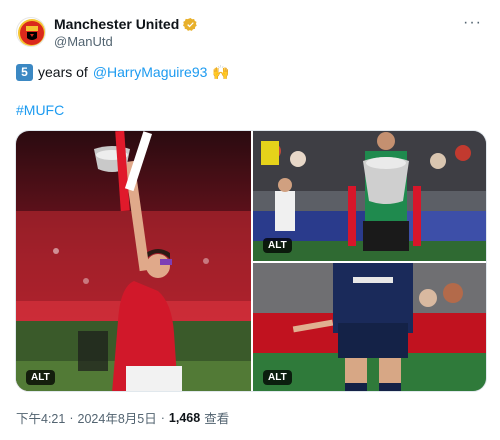 The image size is (500, 440). What do you see at coordinates (369, 196) in the screenshot?
I see `photo-trophy-fans: ALT` at bounding box center [369, 196].